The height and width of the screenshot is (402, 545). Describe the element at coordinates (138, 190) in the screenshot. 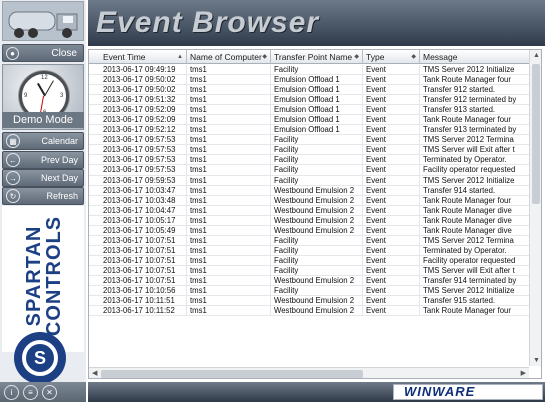

I see `table-cell: 2013-06-17 10:03:47` at that location.